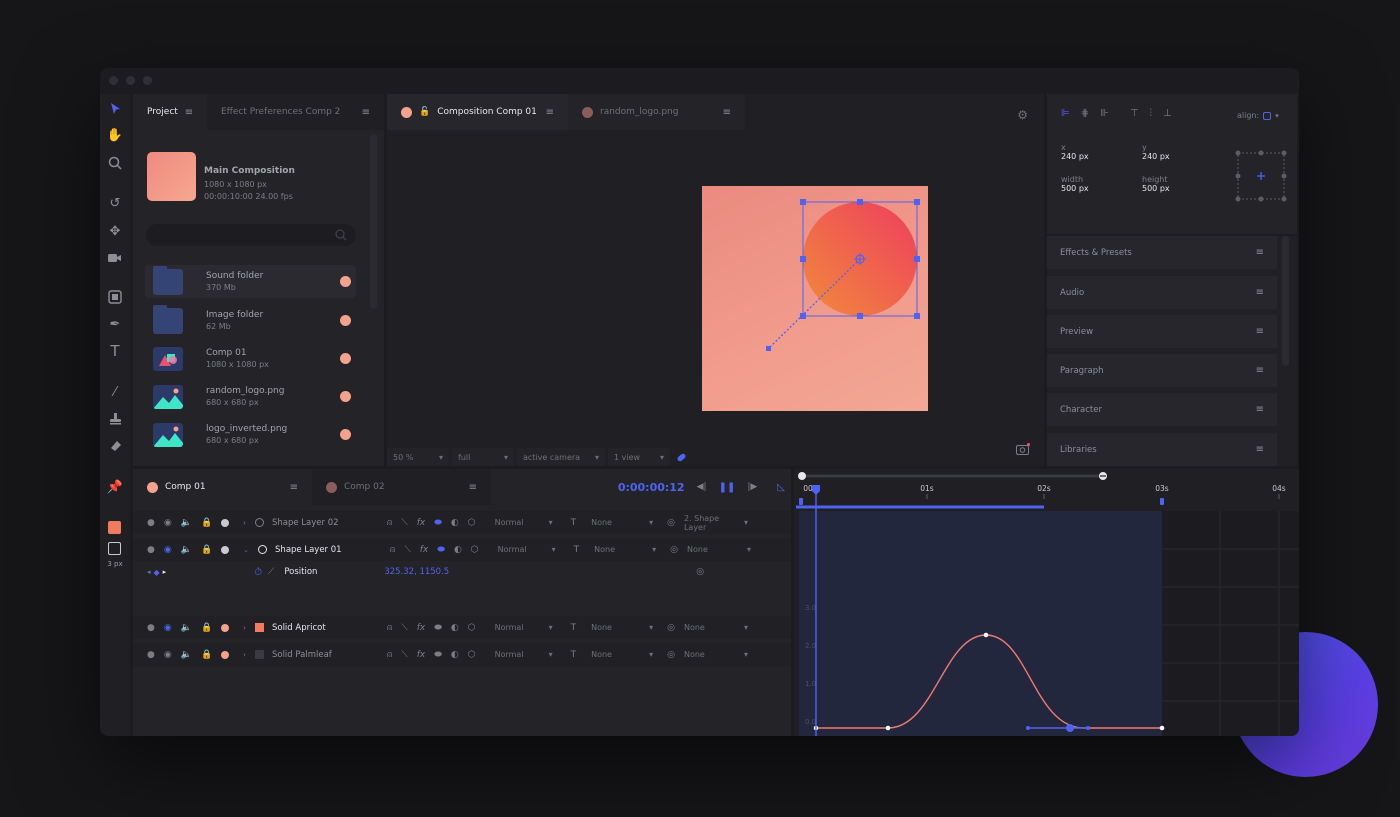  Describe the element at coordinates (329, 628) in the screenshot. I see `layer-name: Solid Apricot` at that location.